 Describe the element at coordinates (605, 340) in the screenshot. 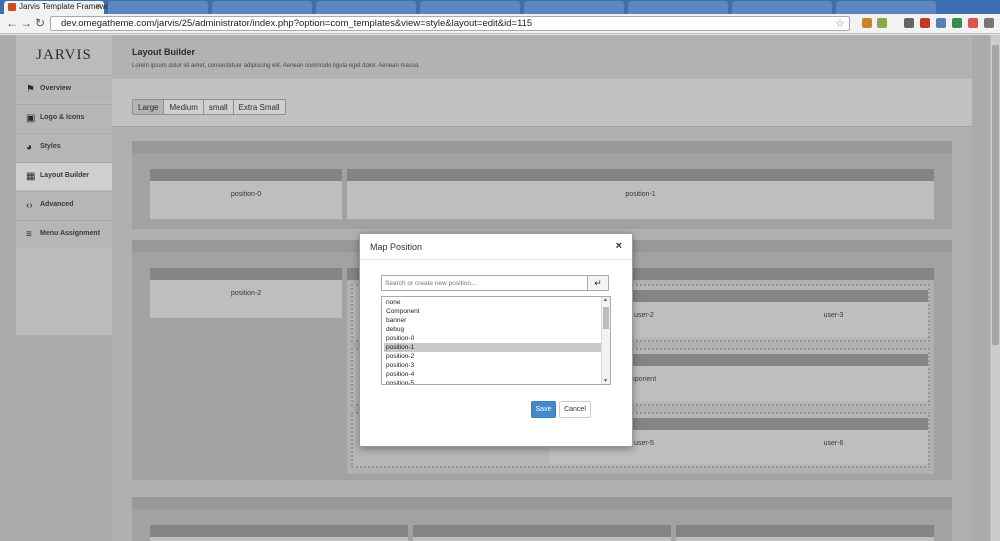

I see `listbox-scrollbar: ▲ ▼` at that location.